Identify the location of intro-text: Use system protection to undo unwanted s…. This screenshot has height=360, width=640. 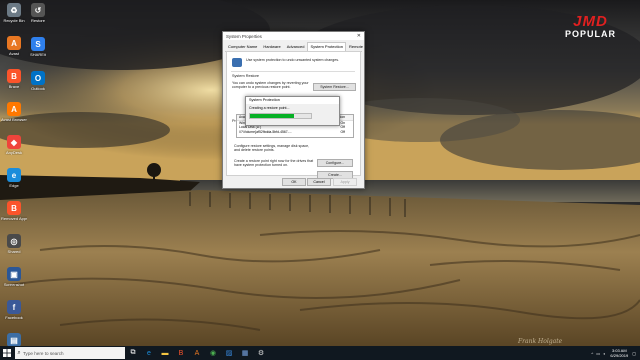
(293, 60).